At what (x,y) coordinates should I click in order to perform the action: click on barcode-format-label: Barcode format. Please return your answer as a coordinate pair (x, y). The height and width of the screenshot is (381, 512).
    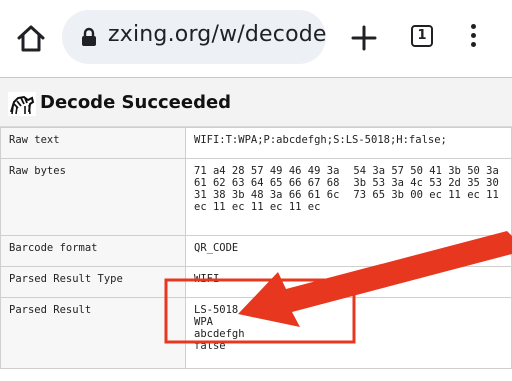
    Looking at the image, I should click on (93, 251).